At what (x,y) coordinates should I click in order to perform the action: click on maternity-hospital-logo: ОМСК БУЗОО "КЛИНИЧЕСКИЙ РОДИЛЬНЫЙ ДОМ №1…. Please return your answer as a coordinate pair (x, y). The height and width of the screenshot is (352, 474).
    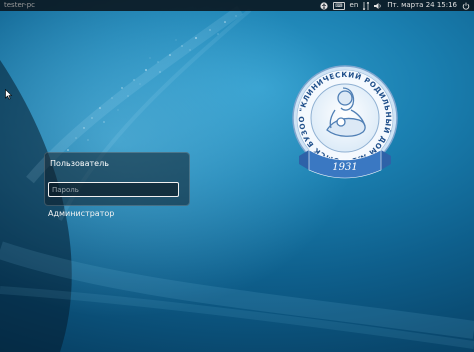
    Looking at the image, I should click on (345, 122).